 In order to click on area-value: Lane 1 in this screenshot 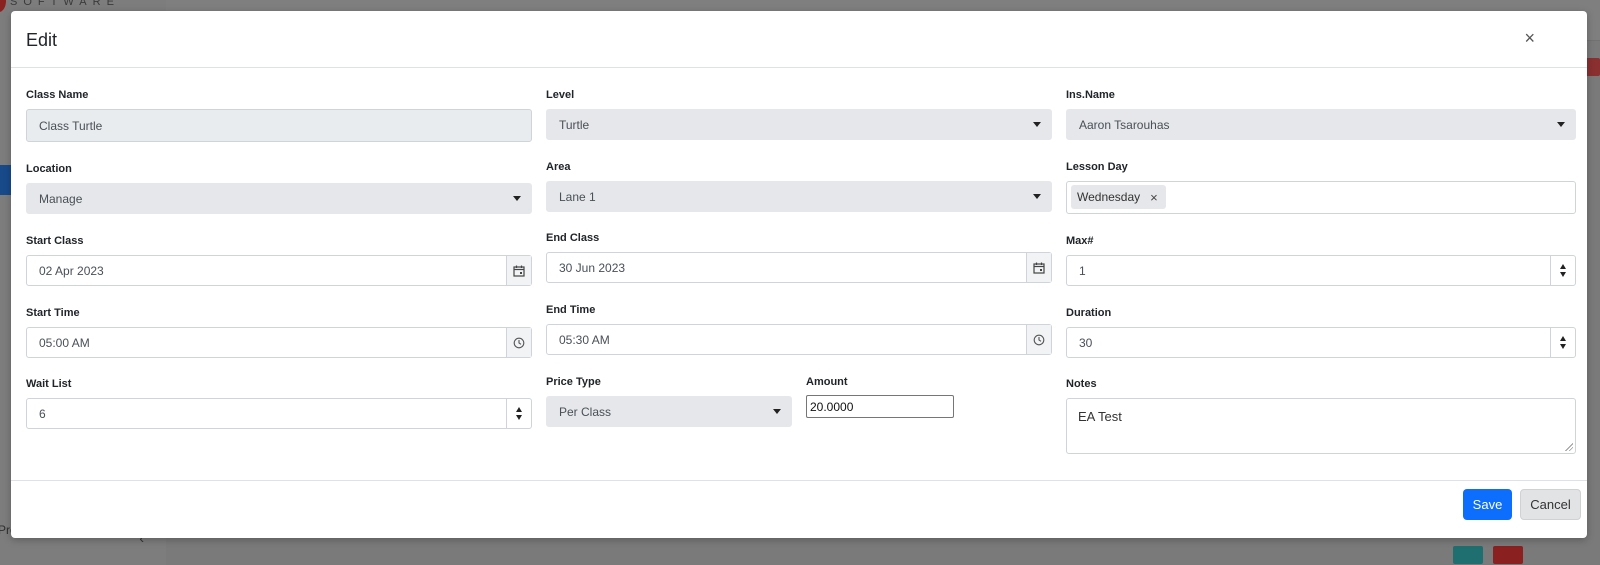, I will do `click(577, 196)`.